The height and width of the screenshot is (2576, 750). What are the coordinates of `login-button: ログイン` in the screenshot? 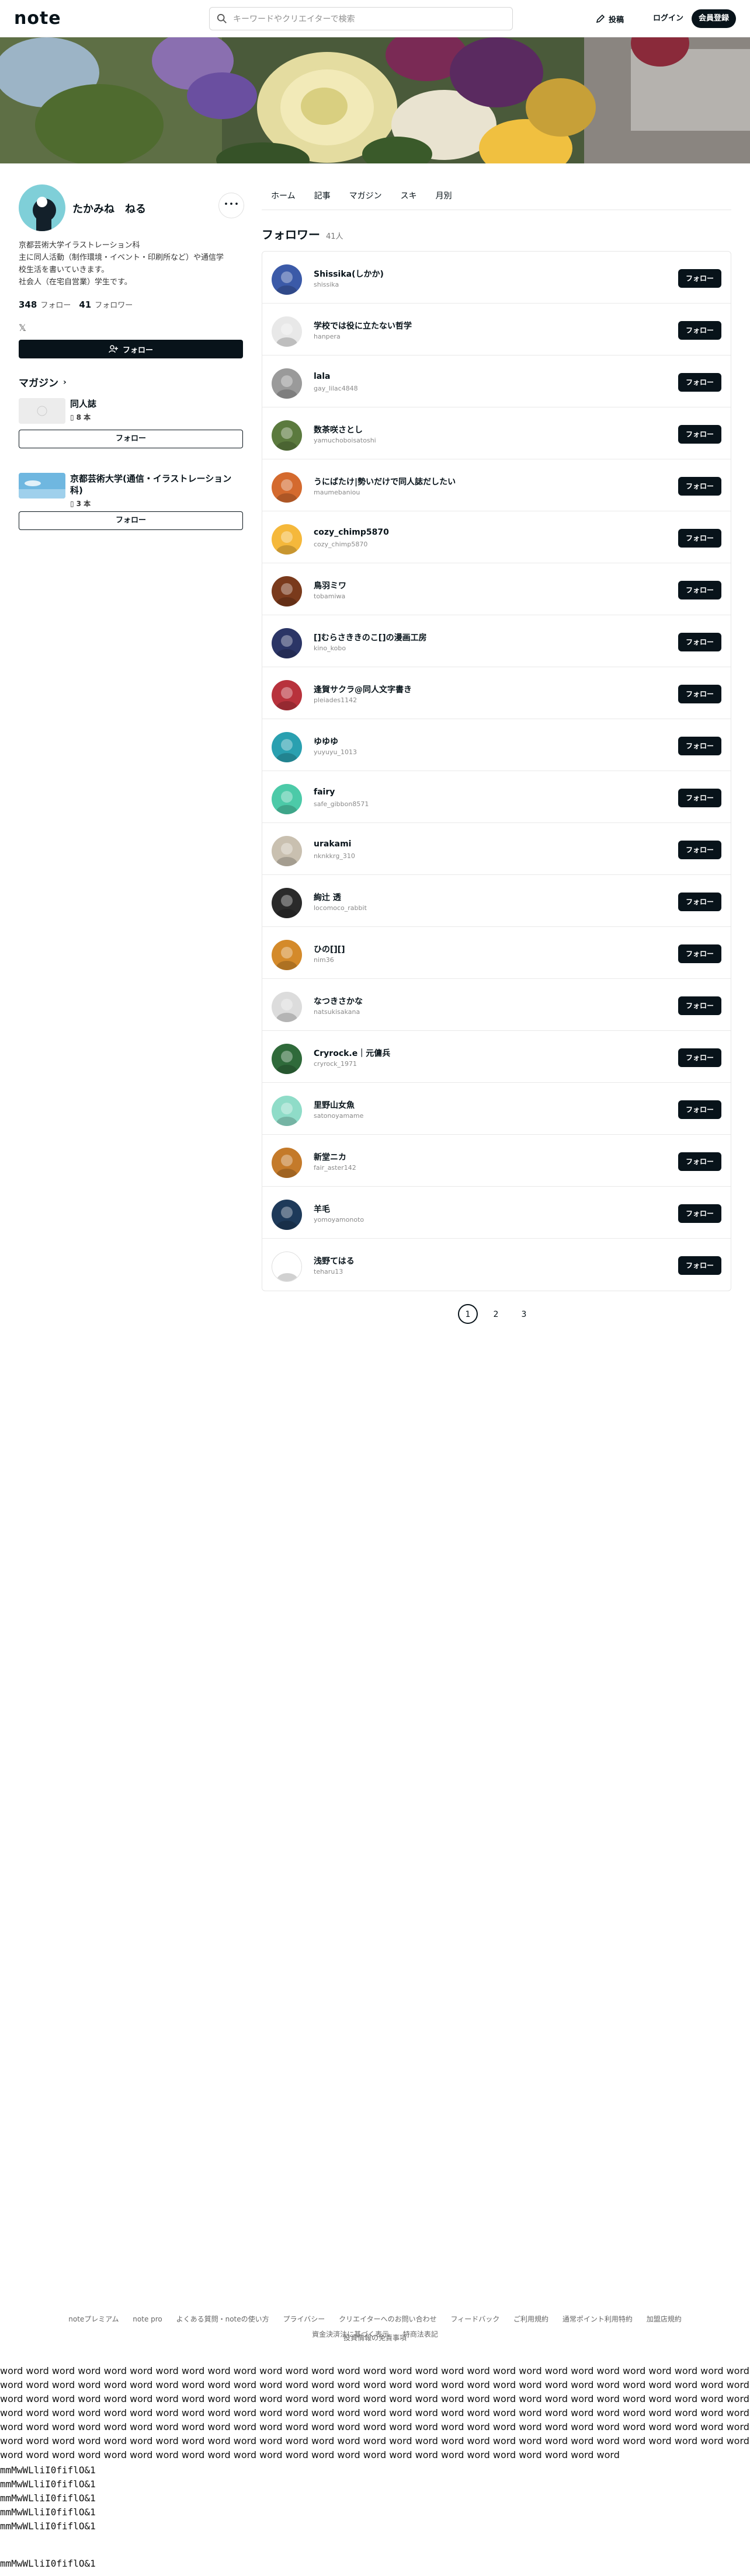 It's located at (668, 19).